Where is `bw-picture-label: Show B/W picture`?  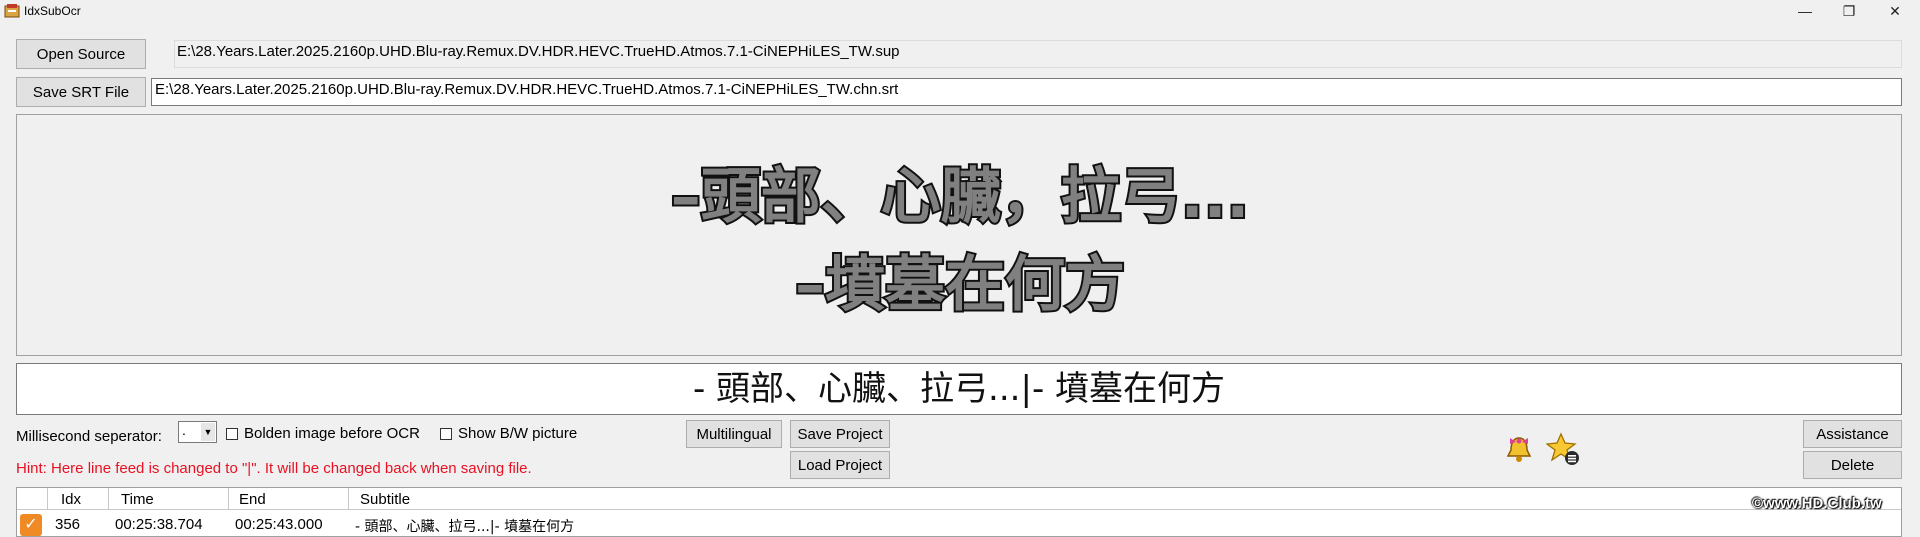
bw-picture-label: Show B/W picture is located at coordinates (518, 433).